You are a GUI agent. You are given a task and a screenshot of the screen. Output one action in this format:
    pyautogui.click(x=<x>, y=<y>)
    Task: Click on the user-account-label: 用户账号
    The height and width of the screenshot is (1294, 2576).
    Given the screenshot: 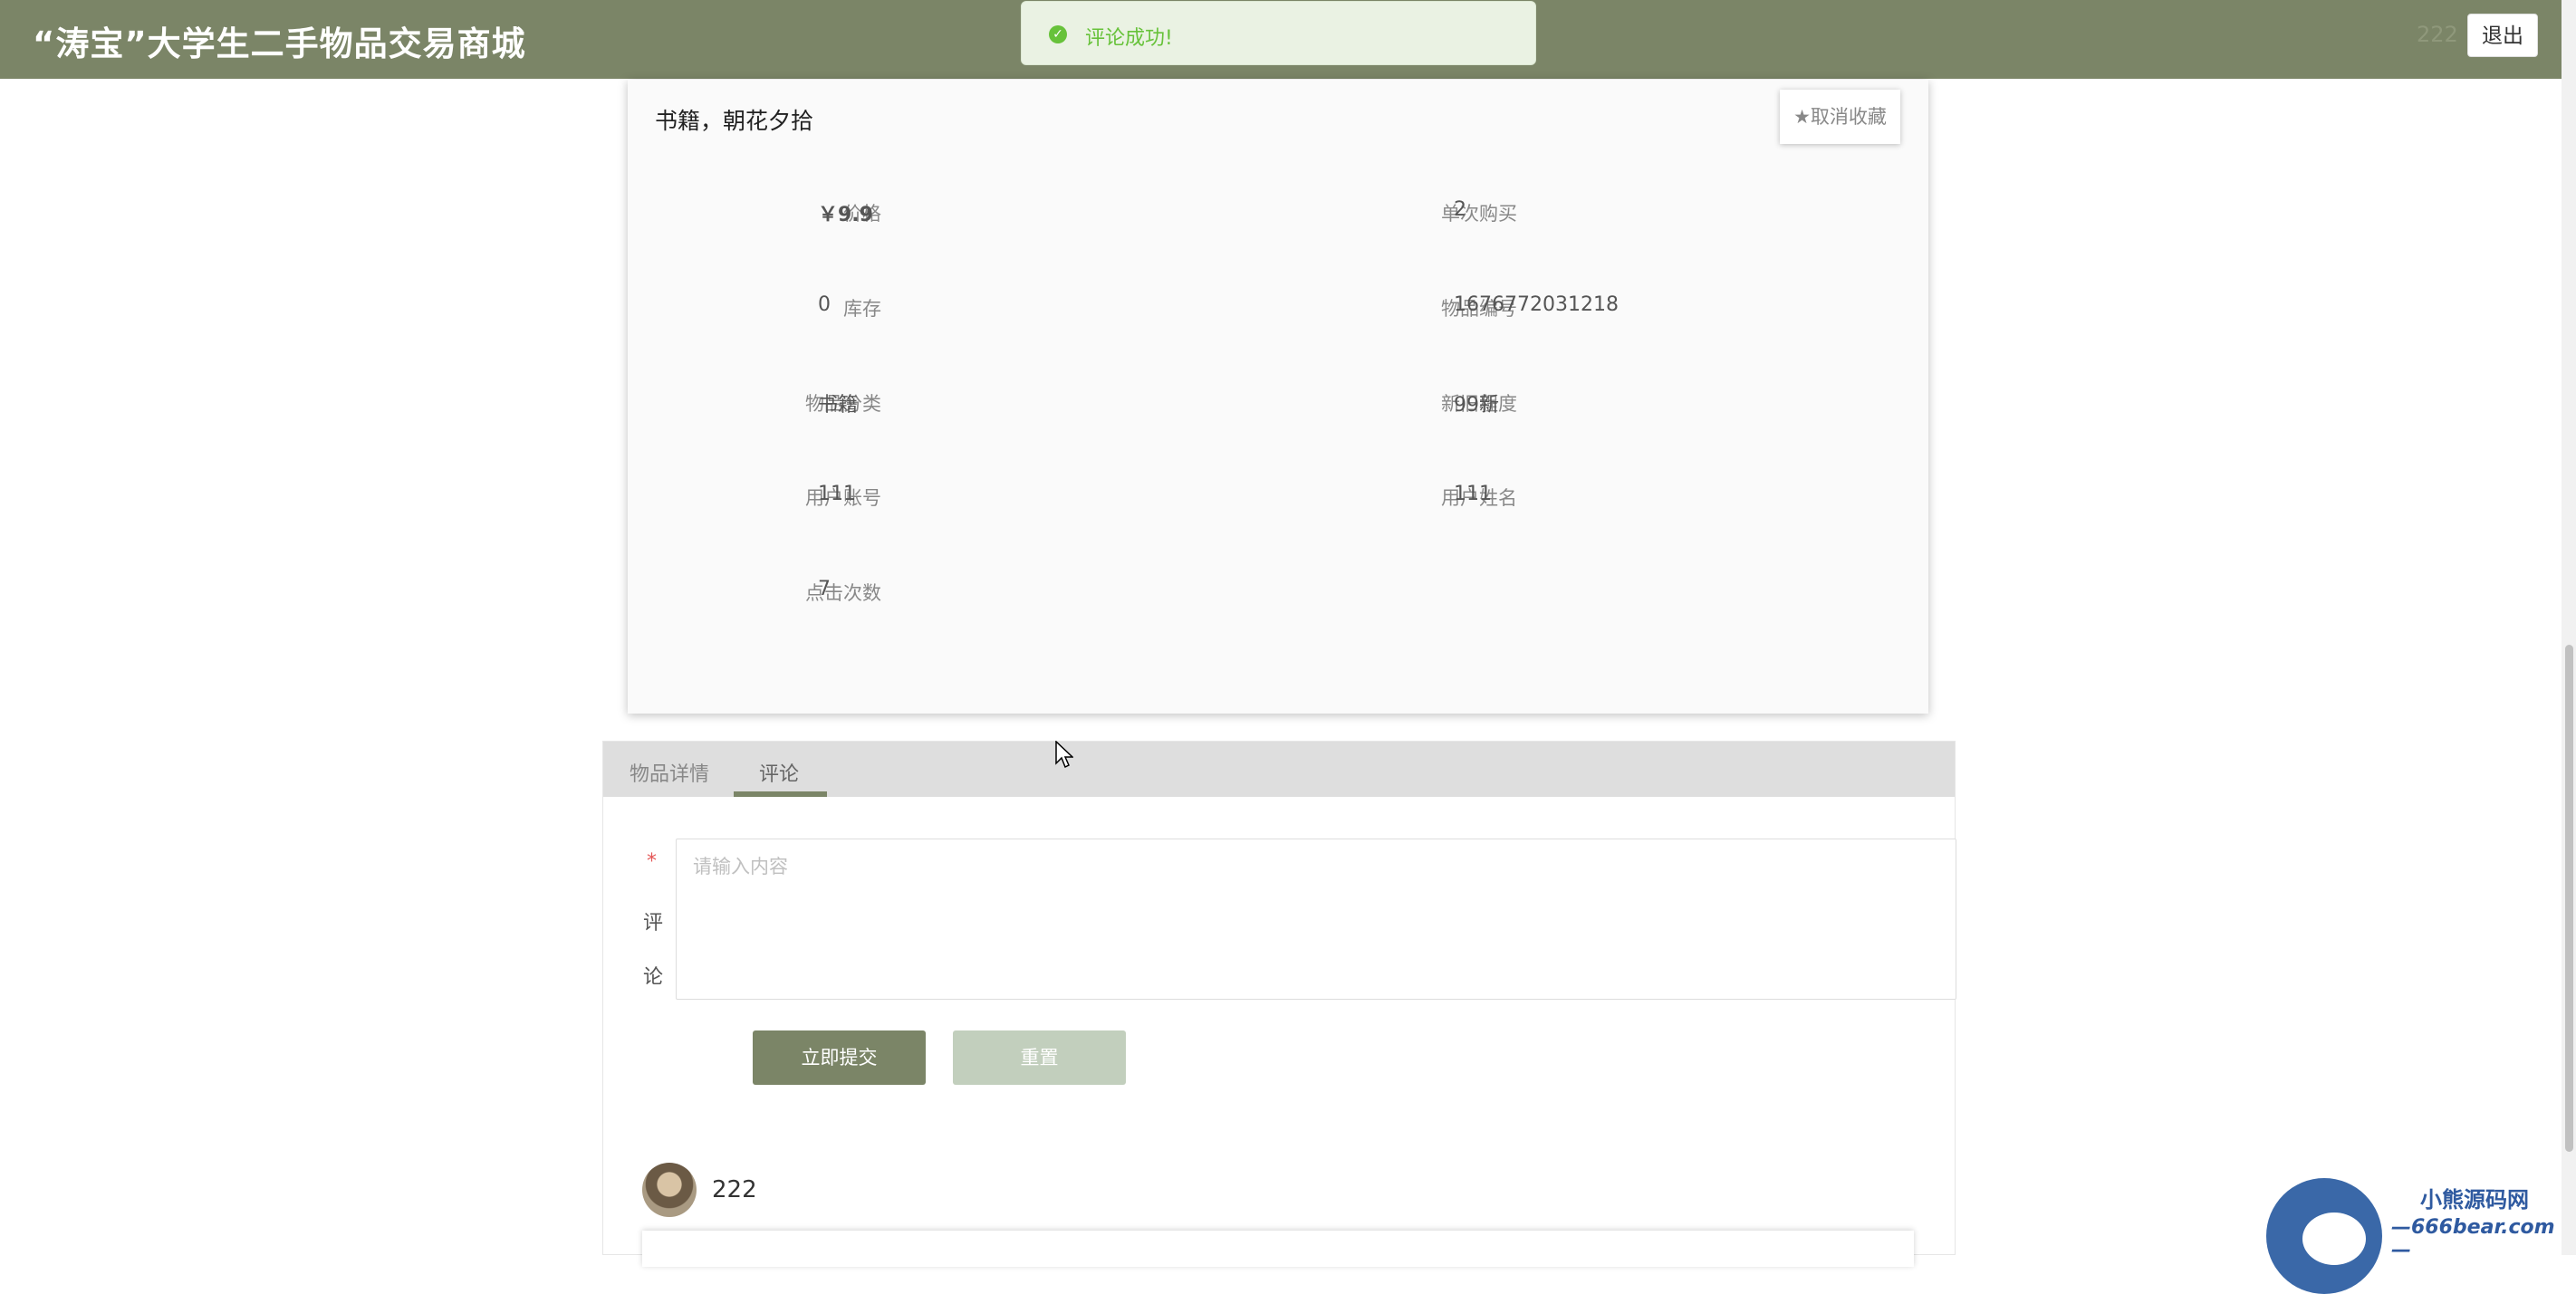 What is the action you would take?
    pyautogui.click(x=843, y=498)
    